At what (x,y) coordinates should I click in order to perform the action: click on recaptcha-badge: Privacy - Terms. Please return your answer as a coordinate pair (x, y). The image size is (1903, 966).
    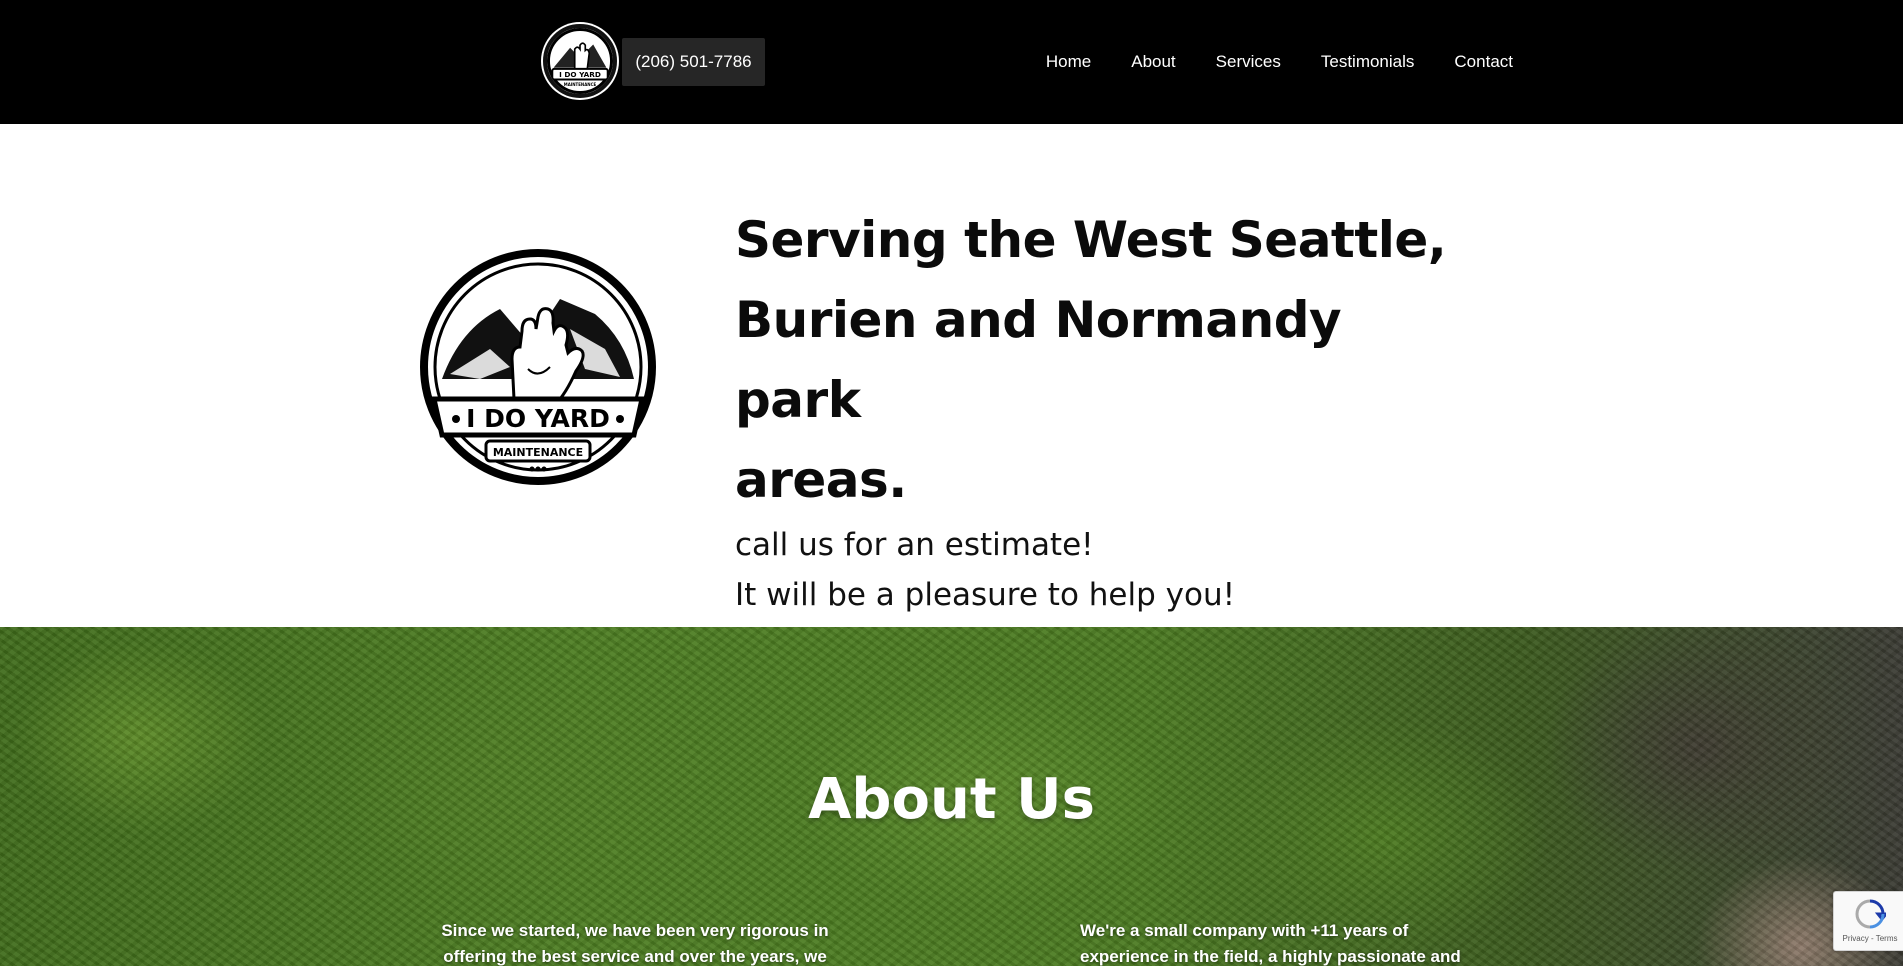
    Looking at the image, I should click on (1868, 921).